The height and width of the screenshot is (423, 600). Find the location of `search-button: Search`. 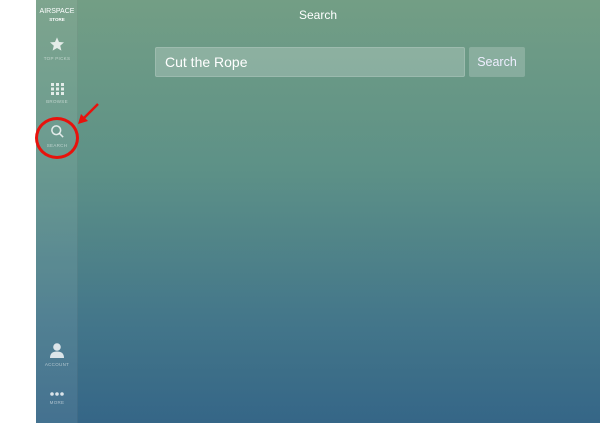

search-button: Search is located at coordinates (497, 62).